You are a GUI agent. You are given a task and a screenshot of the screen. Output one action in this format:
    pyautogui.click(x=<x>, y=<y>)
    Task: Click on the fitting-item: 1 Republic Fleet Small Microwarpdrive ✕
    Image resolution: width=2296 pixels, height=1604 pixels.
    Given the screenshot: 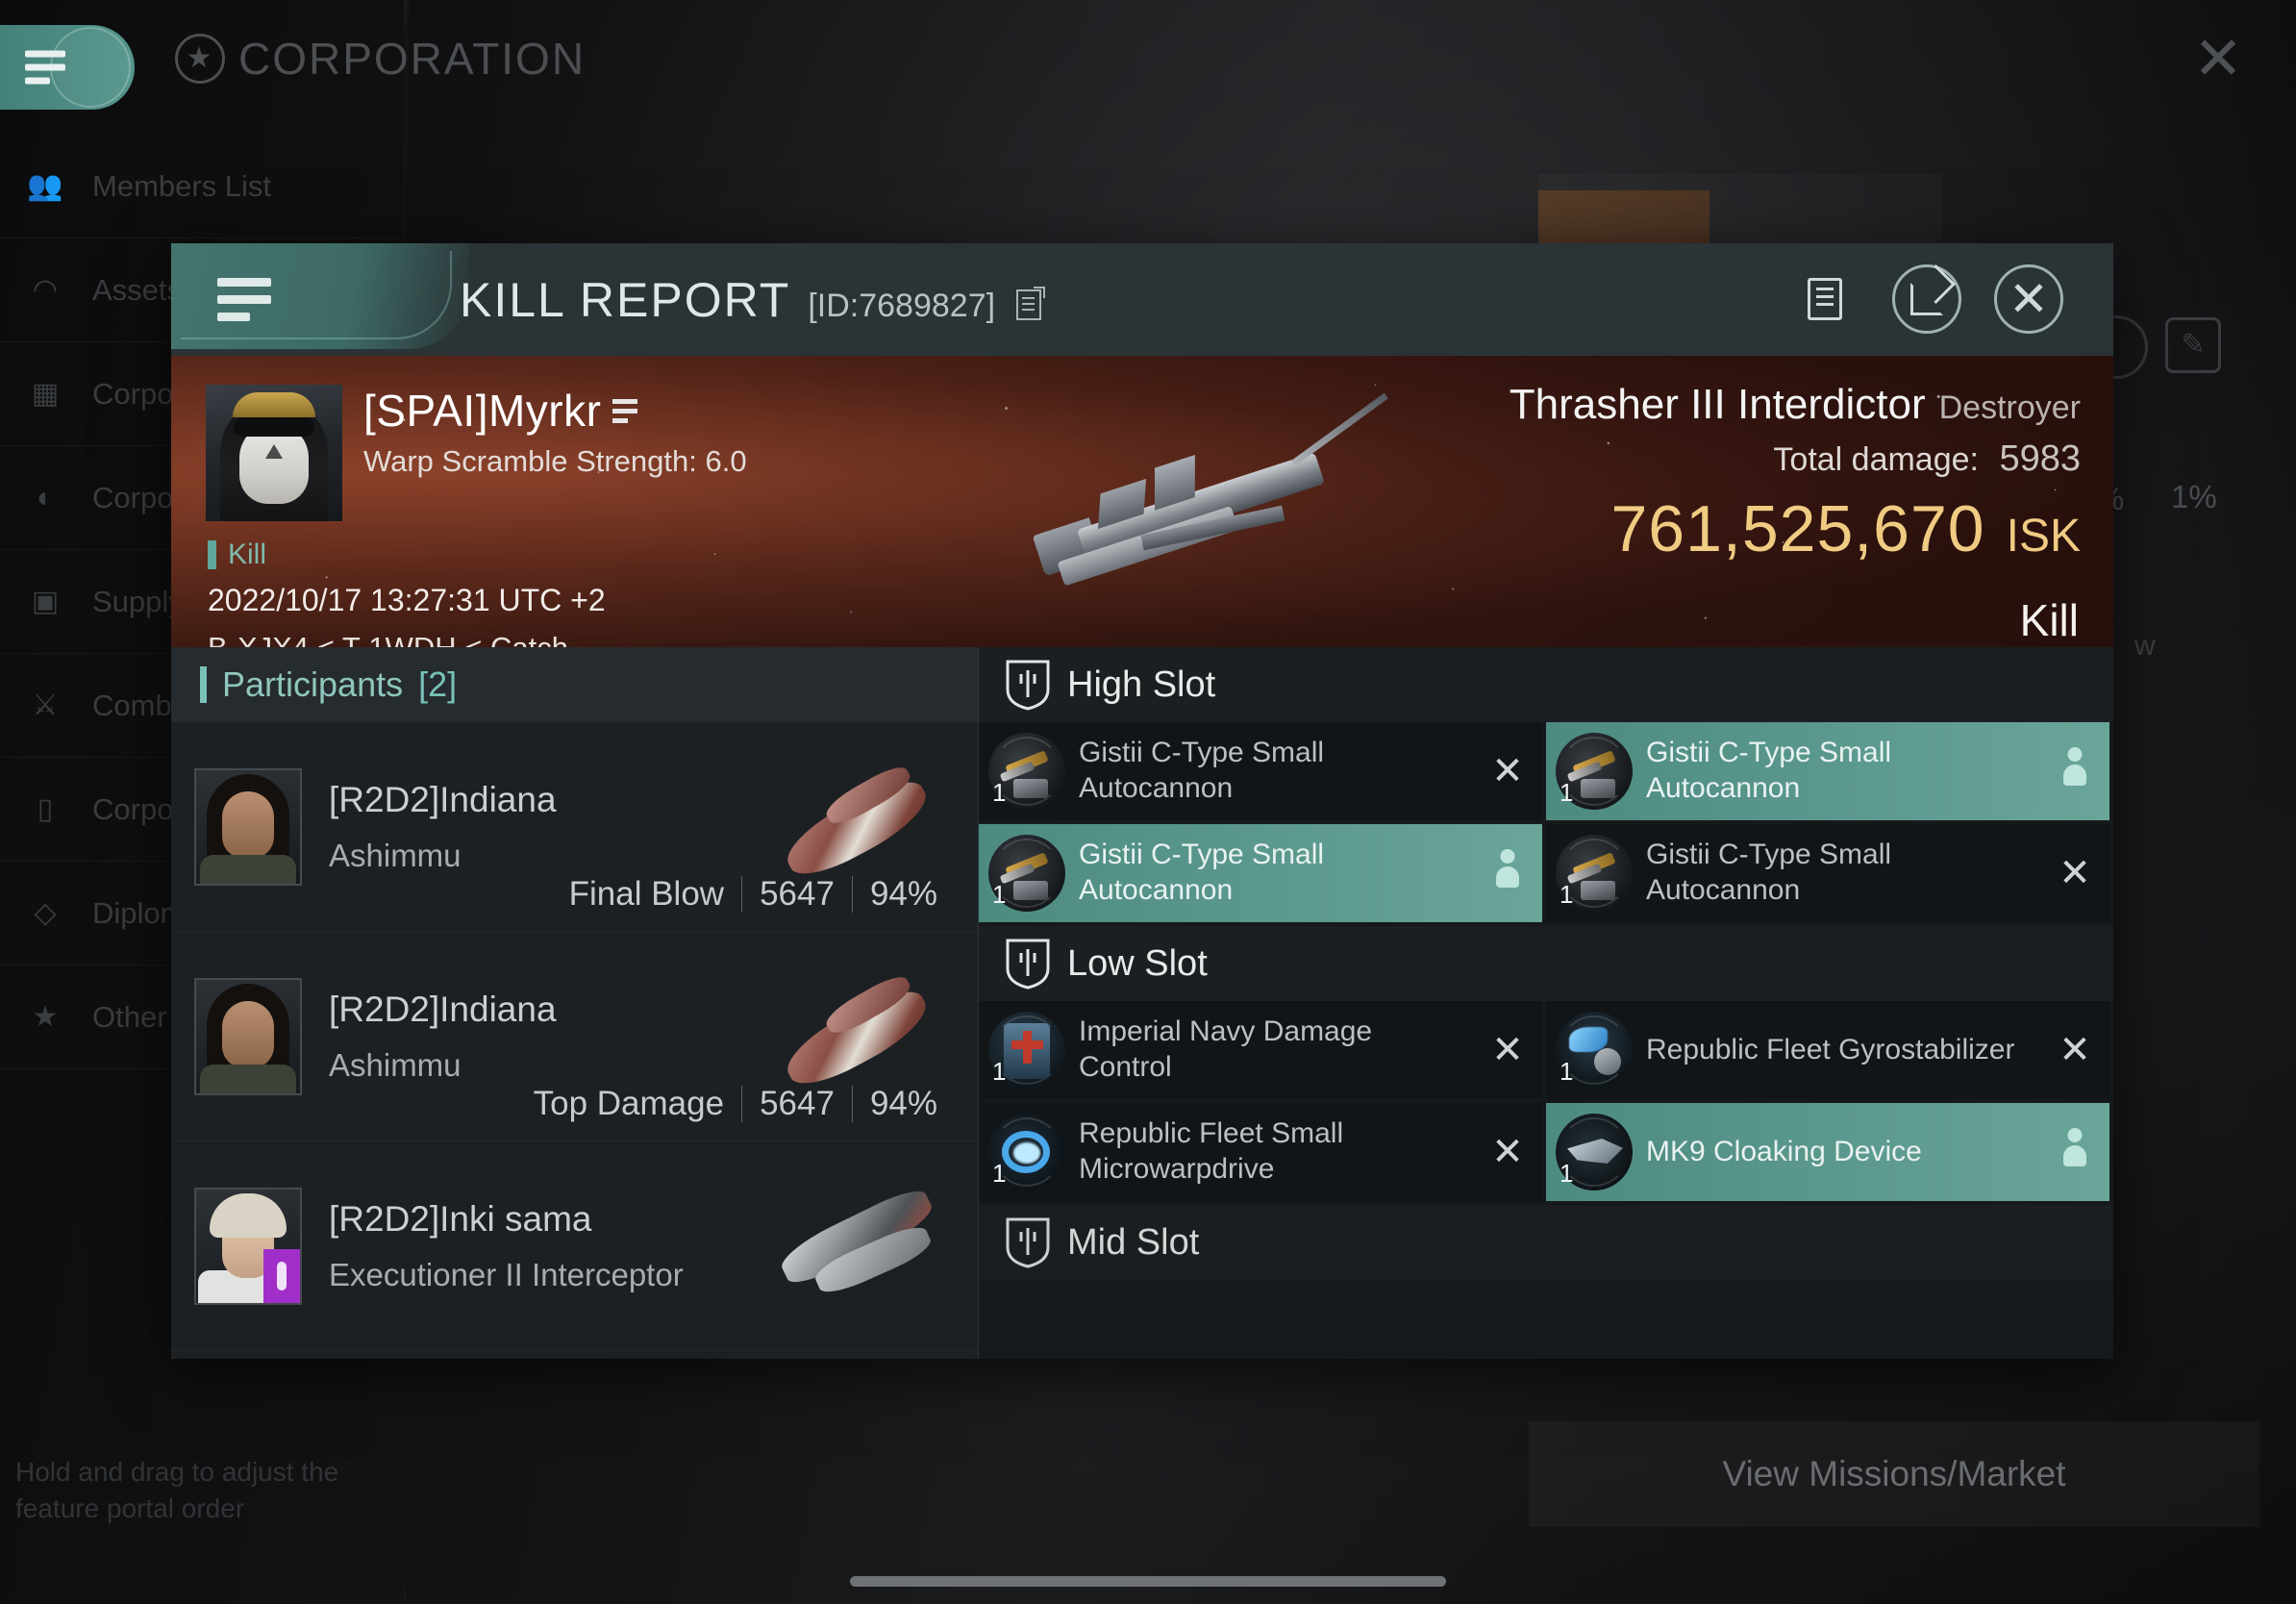 What is the action you would take?
    pyautogui.click(x=1260, y=1152)
    